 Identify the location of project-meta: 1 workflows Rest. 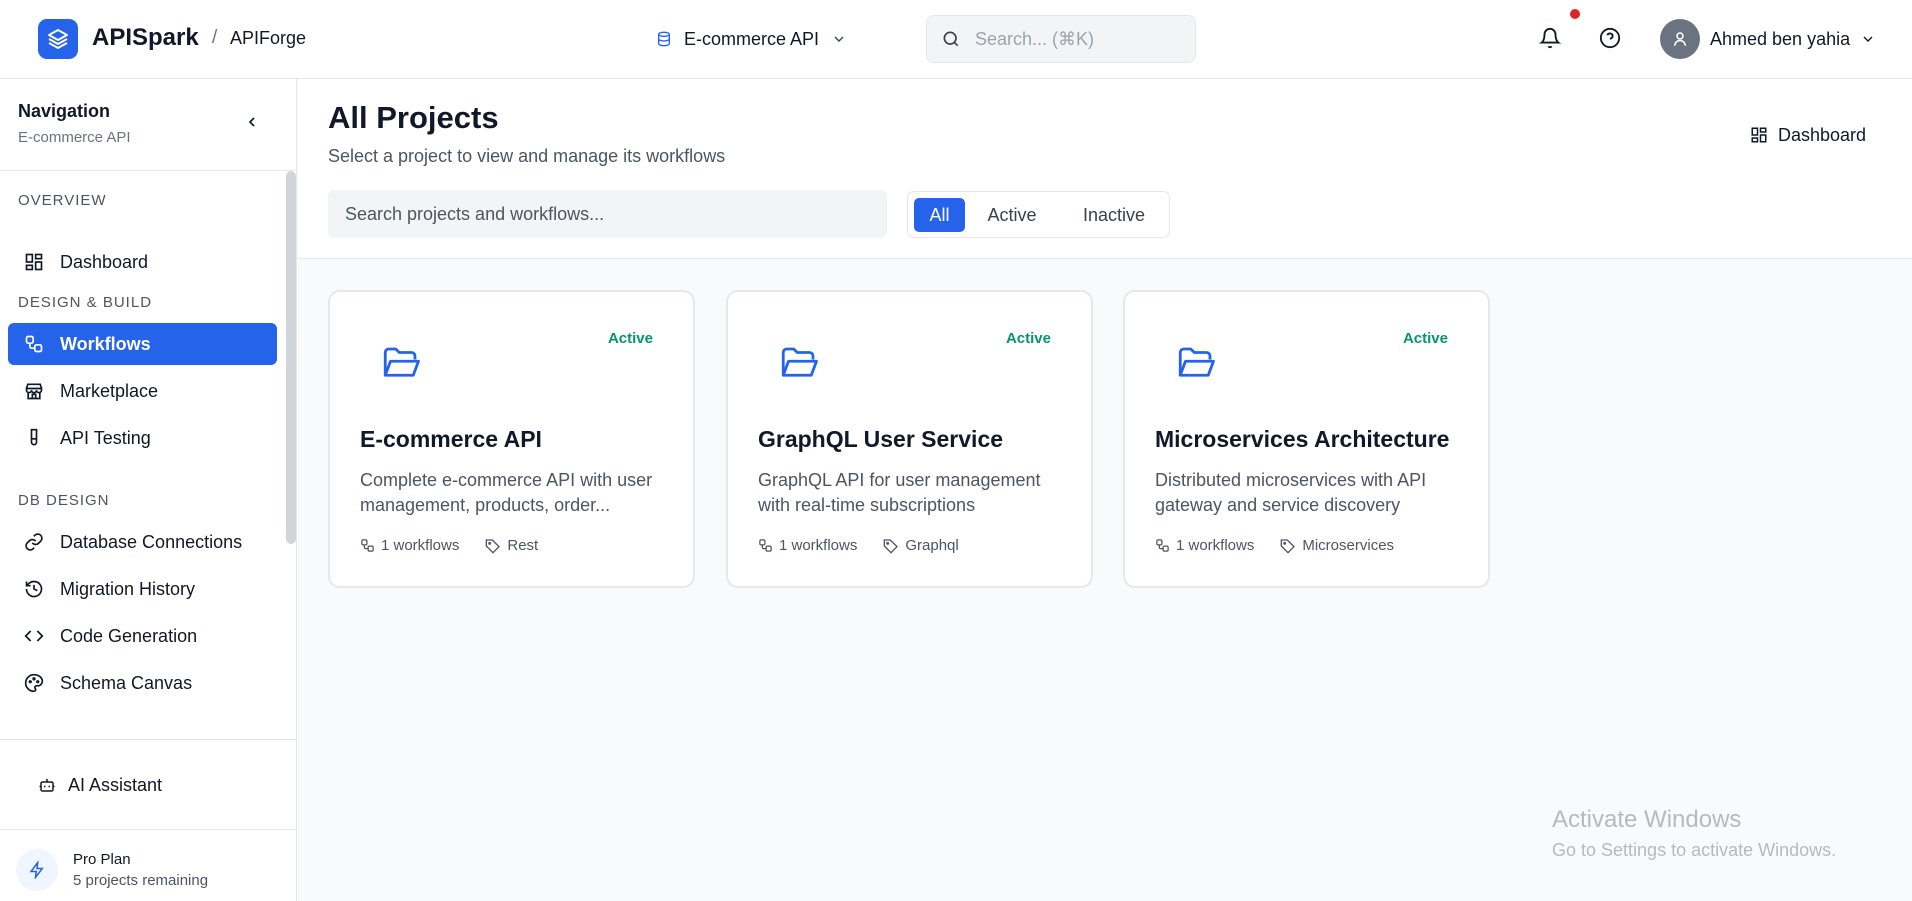
(449, 545).